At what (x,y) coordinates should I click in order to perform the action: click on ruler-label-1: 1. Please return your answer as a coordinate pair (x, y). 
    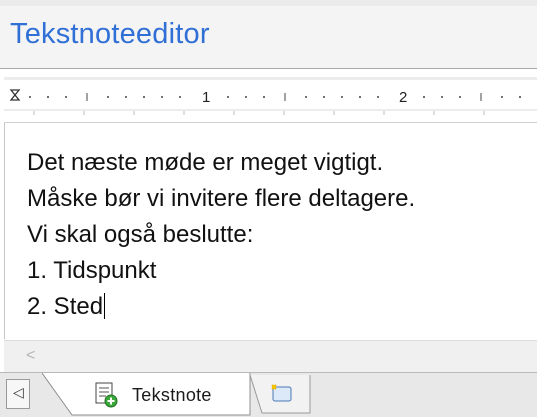
    Looking at the image, I should click on (206, 97).